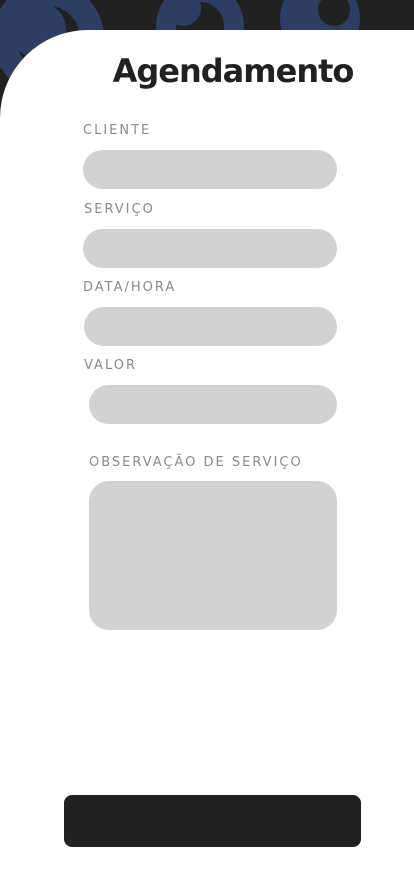  What do you see at coordinates (233, 71) in the screenshot?
I see `page-title: Agendamento` at bounding box center [233, 71].